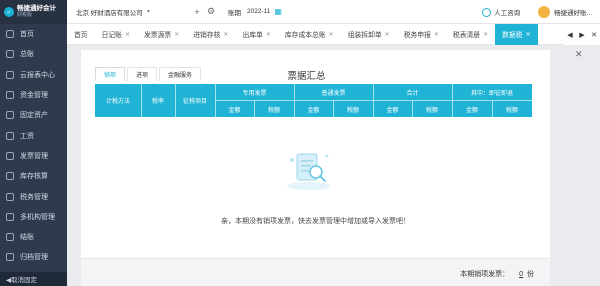 This screenshot has height=286, width=600. Describe the element at coordinates (278, 11) in the screenshot. I see `calendar-icon: ▦` at that location.